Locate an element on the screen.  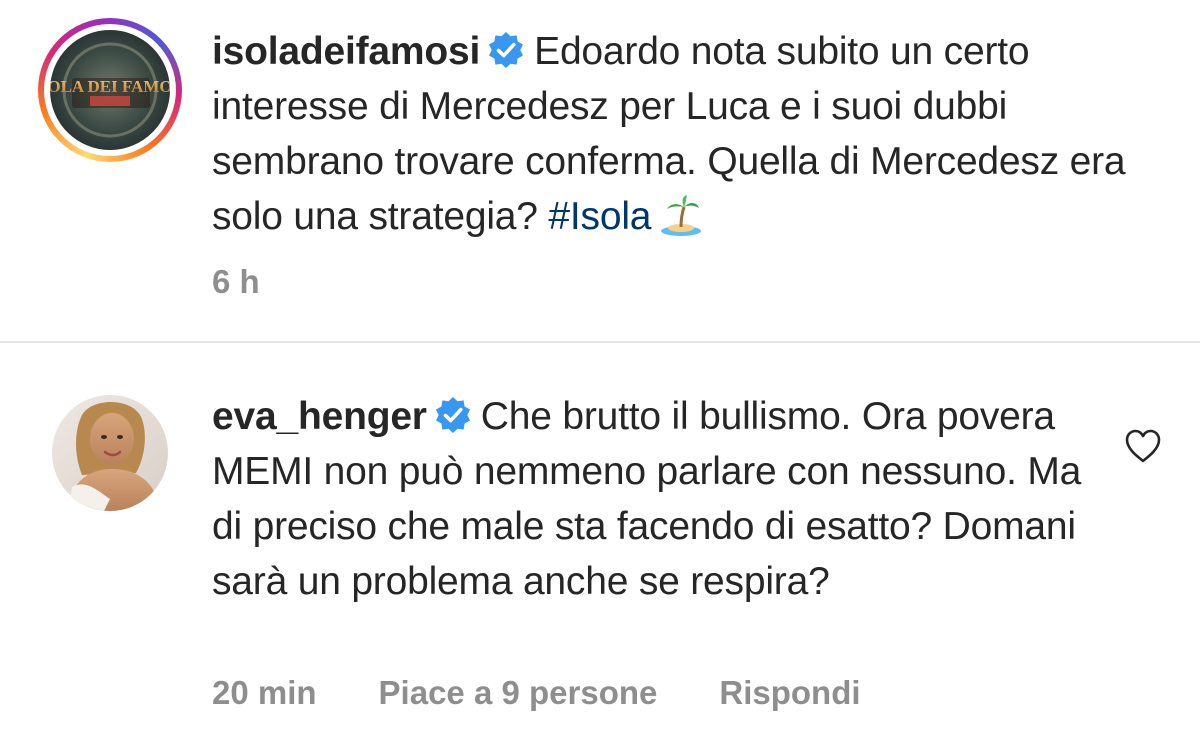
hashtag-link: #Isola is located at coordinates (599, 216).